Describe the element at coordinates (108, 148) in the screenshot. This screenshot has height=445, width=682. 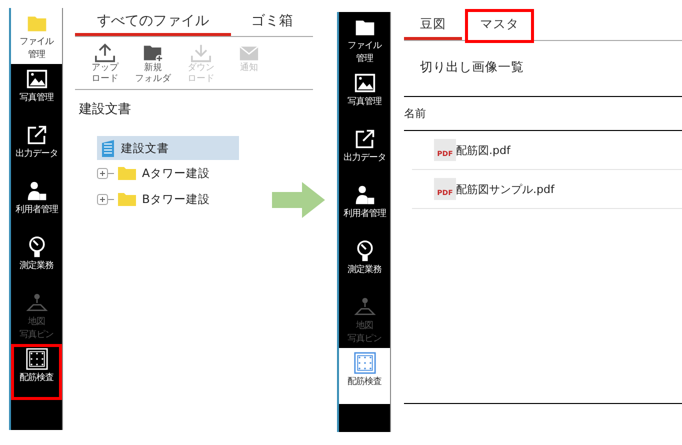
I see `building-icon` at that location.